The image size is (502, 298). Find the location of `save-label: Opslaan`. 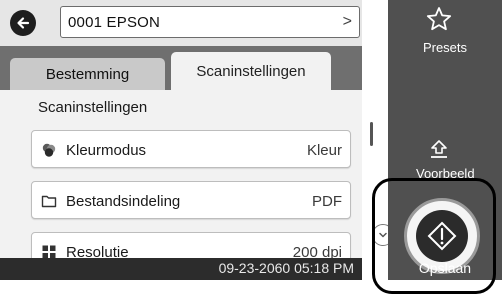

save-label: Opslaan is located at coordinates (445, 268).